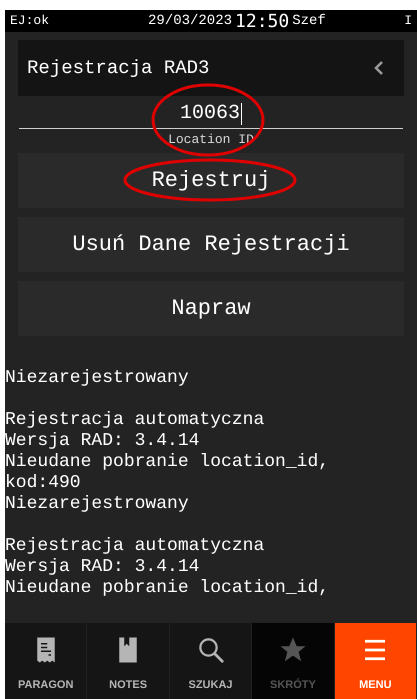 This screenshot has height=699, width=417. What do you see at coordinates (118, 68) in the screenshot?
I see `header-title: Rejestracja RAD3` at bounding box center [118, 68].